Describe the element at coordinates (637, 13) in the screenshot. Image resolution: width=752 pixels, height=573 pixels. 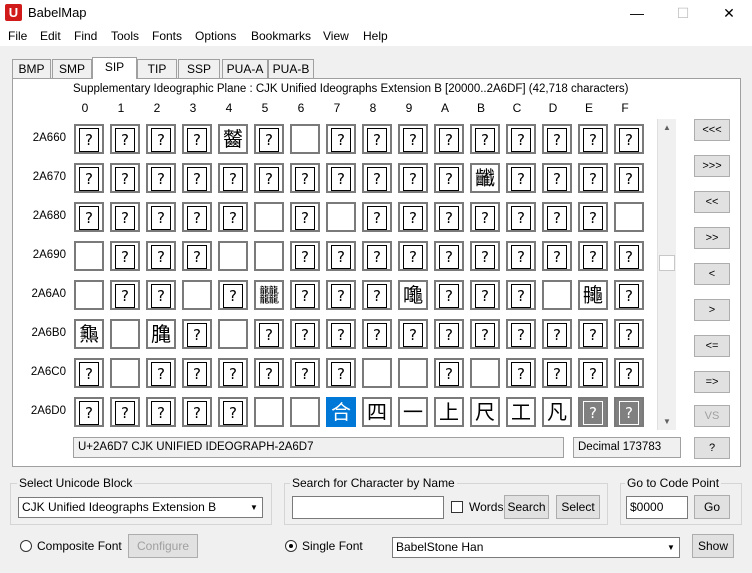
I see `minimize-button: —` at that location.